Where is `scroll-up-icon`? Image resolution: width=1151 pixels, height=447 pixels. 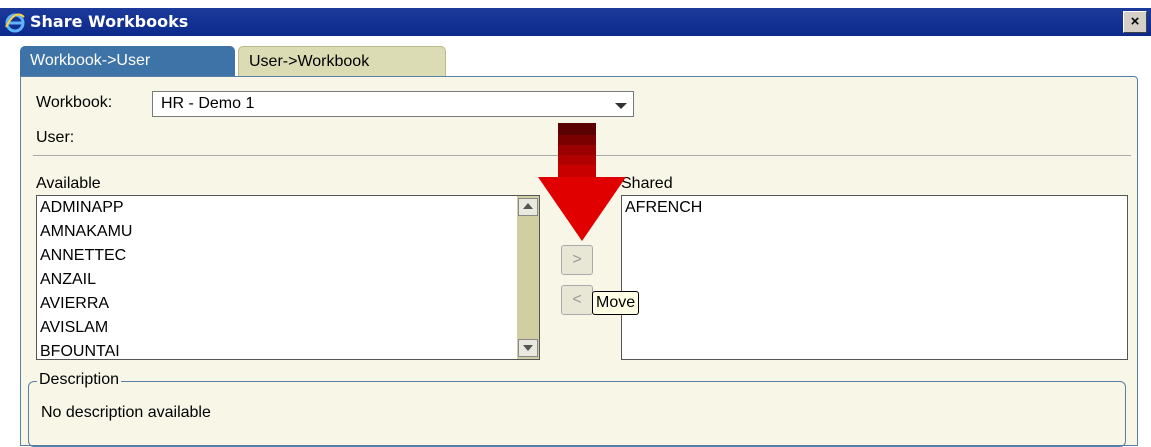 scroll-up-icon is located at coordinates (528, 207).